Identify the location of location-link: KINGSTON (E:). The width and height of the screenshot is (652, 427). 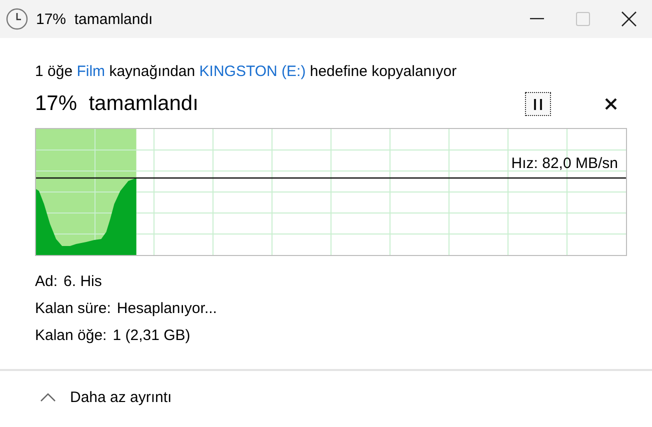
(252, 71).